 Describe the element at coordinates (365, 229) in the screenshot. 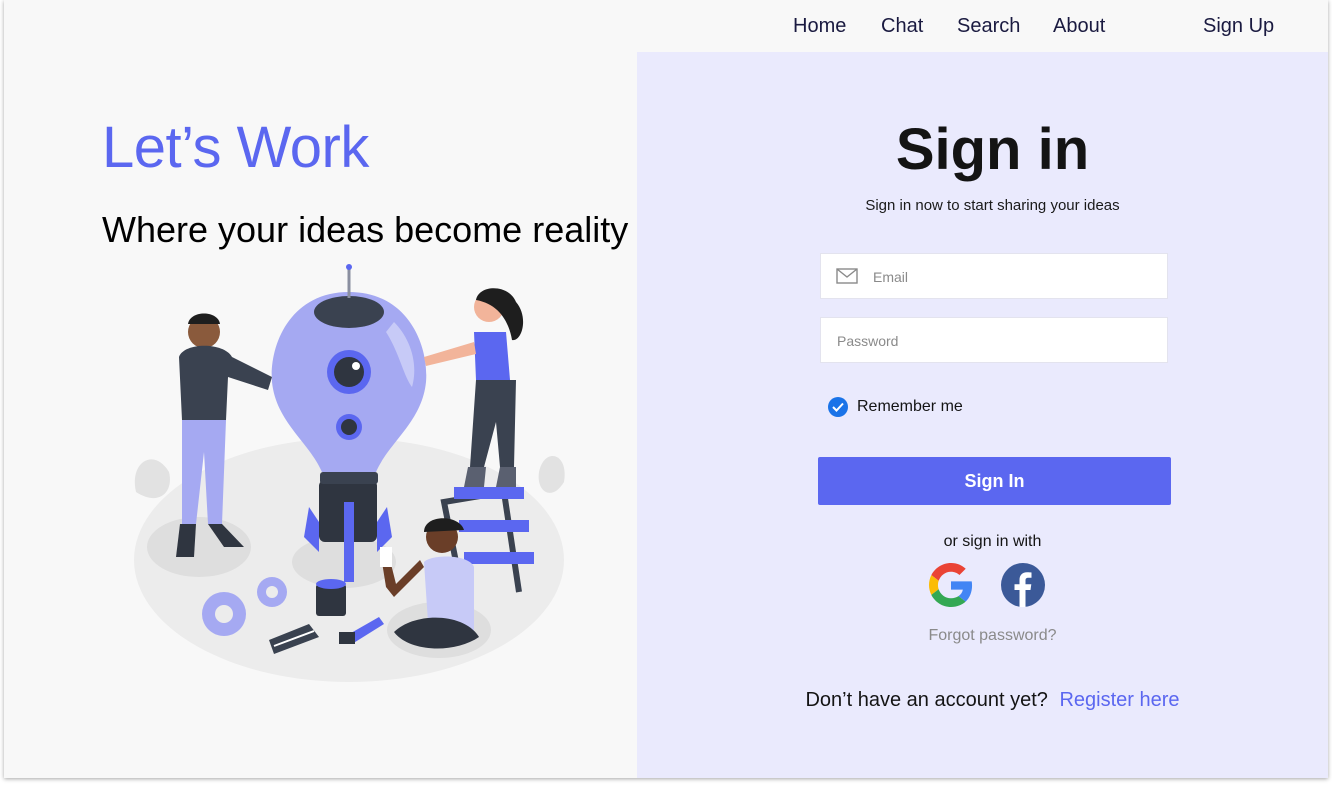

I see `hero-subtitle: Where your ideas become reality` at that location.